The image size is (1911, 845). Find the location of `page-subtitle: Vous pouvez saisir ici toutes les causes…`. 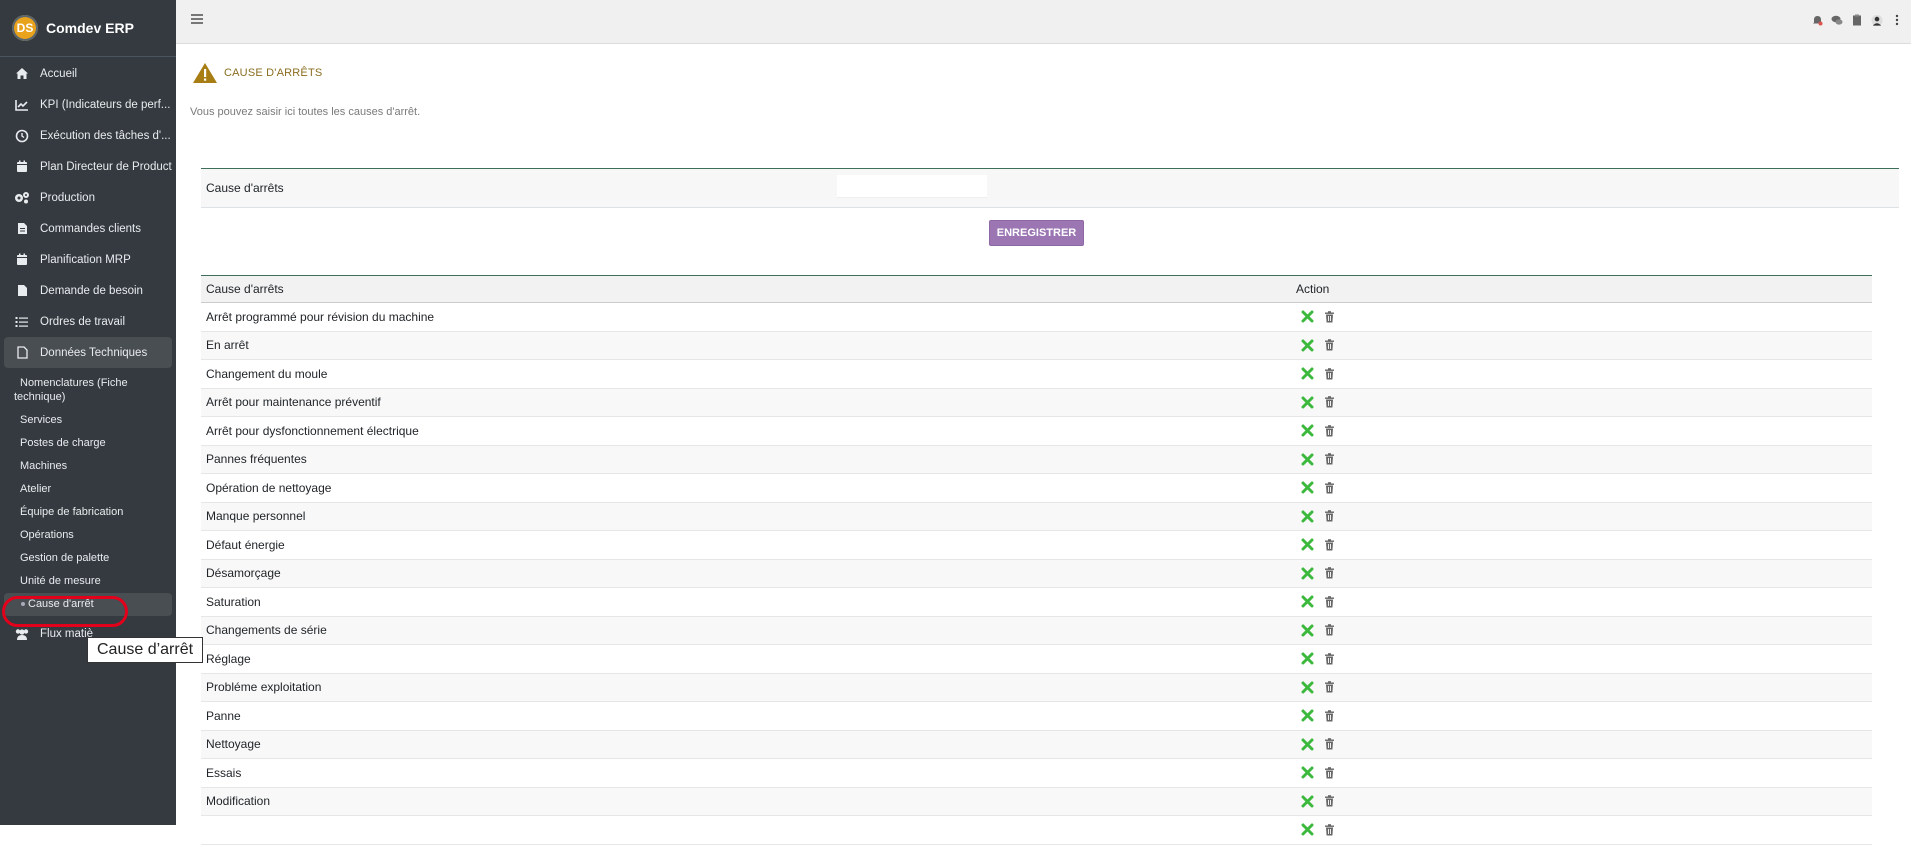

page-subtitle: Vous pouvez saisir ici toutes les causes… is located at coordinates (305, 112).